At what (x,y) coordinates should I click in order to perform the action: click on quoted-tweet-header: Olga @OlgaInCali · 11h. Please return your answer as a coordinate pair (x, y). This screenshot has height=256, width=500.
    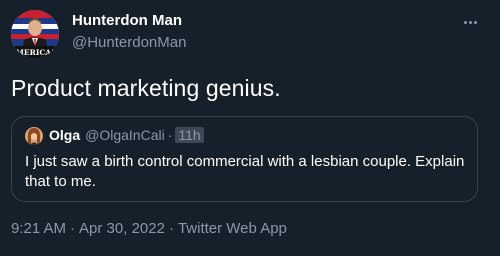
    Looking at the image, I should click on (126, 135).